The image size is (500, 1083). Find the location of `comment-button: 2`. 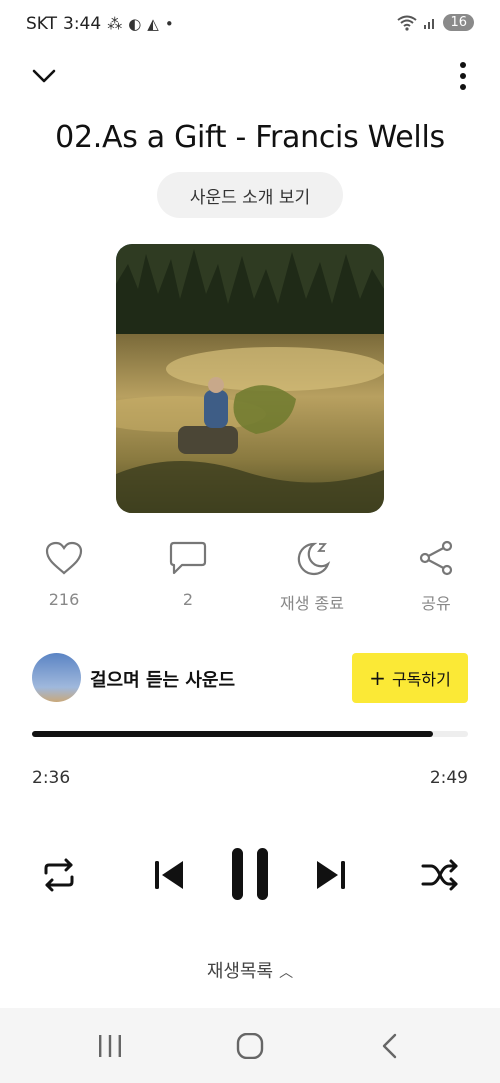

comment-button: 2 is located at coordinates (188, 574).